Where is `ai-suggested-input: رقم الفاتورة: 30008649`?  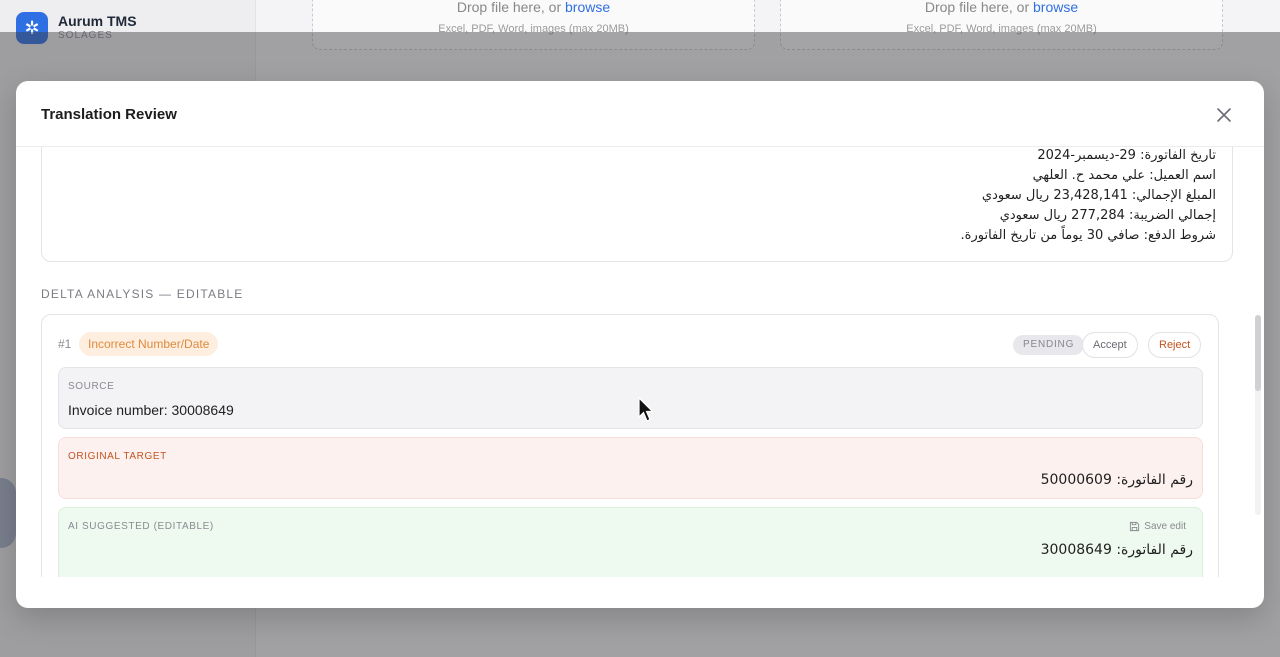 ai-suggested-input: رقم الفاتورة: 30008649 is located at coordinates (1117, 550).